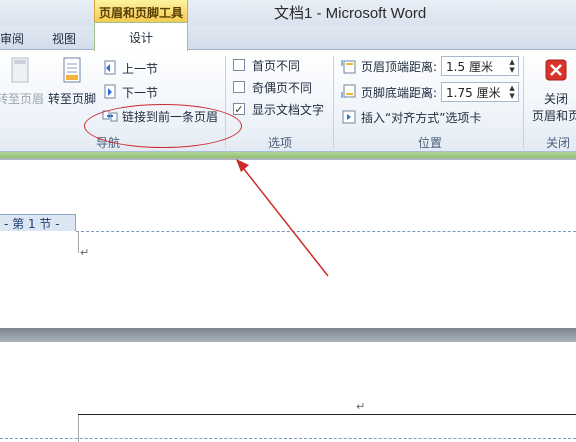  Describe the element at coordinates (282, 218) in the screenshot. I see `annotation-arrow` at that location.